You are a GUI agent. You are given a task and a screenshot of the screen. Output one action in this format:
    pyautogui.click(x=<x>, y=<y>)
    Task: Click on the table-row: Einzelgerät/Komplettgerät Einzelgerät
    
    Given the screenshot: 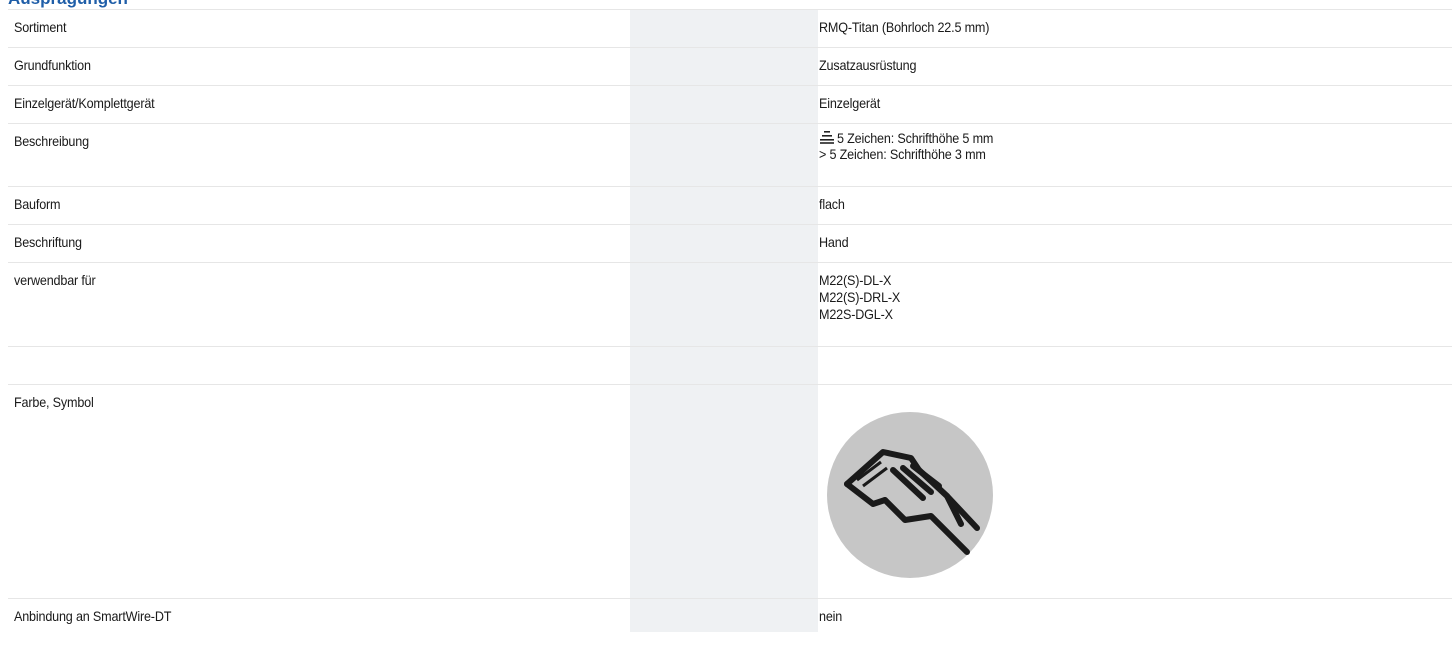 What is the action you would take?
    pyautogui.click(x=730, y=105)
    